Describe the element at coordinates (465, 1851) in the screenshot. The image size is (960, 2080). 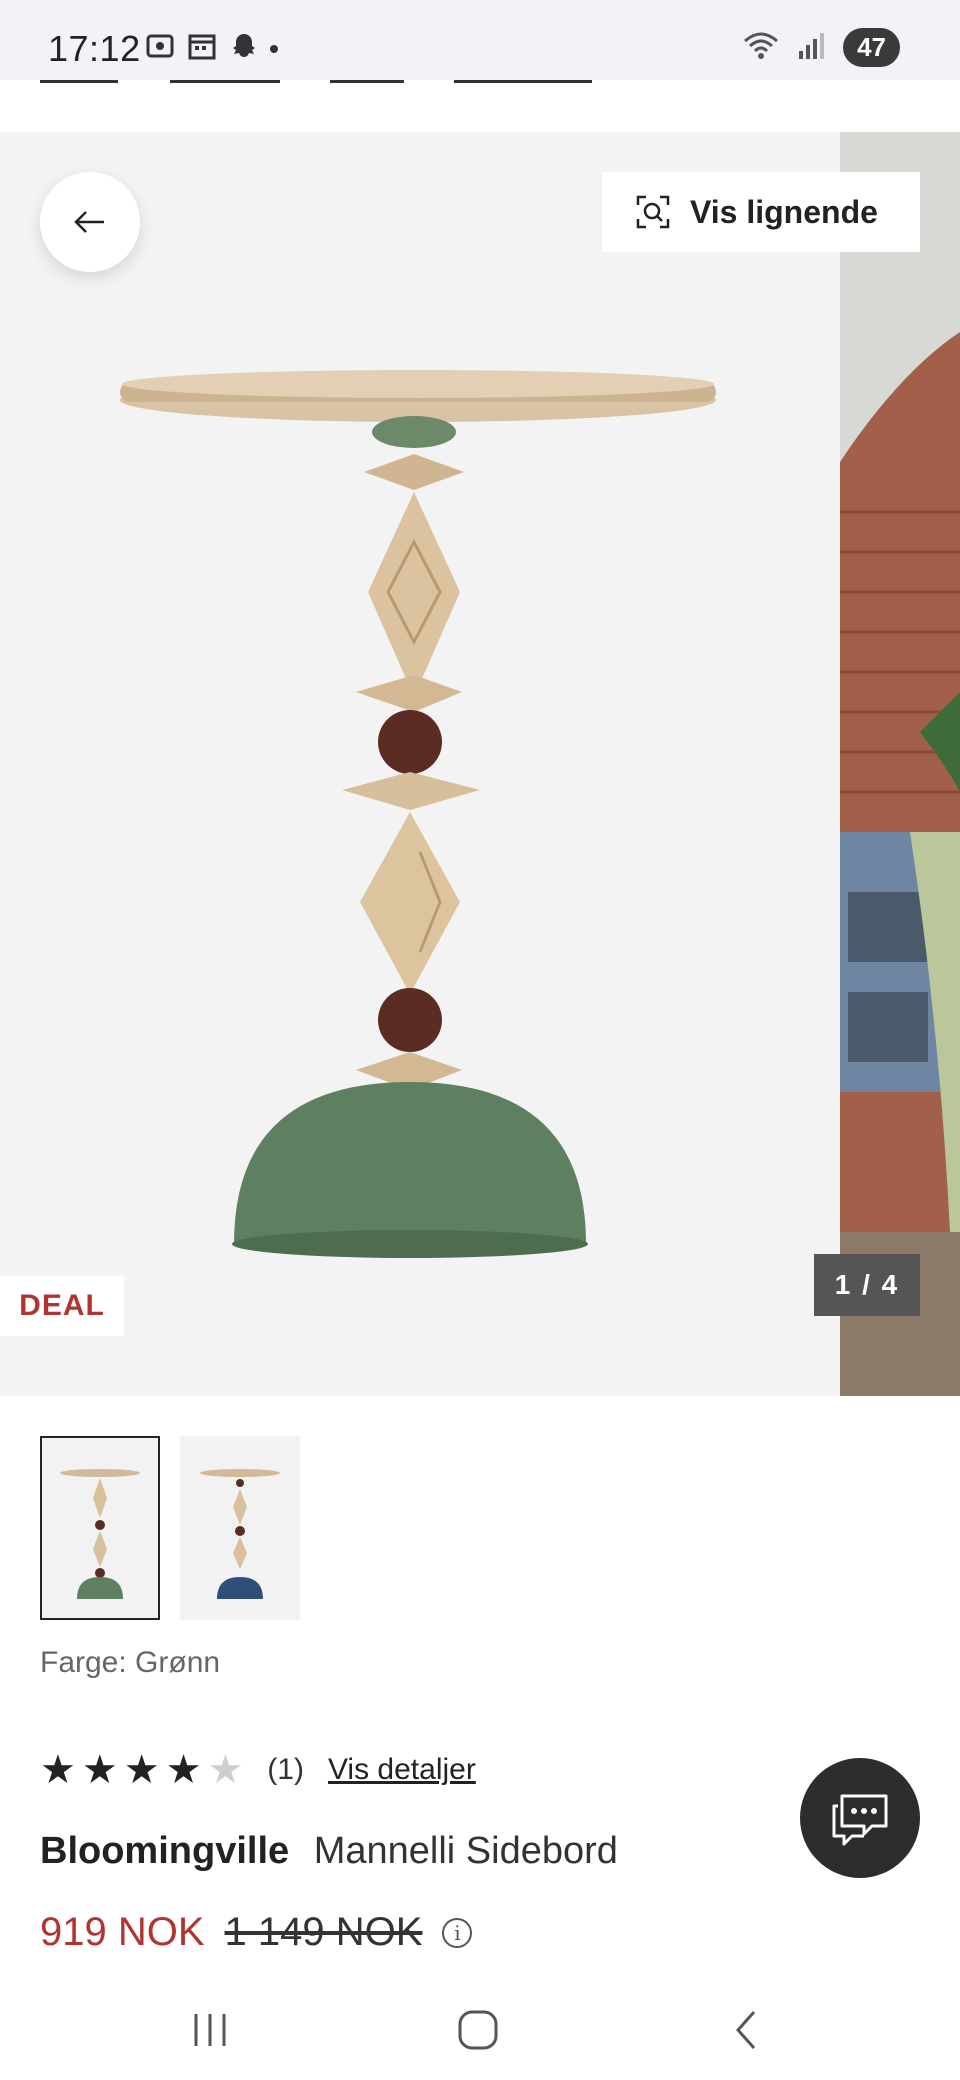
I see `product-name: Mannelli Sidebord` at that location.